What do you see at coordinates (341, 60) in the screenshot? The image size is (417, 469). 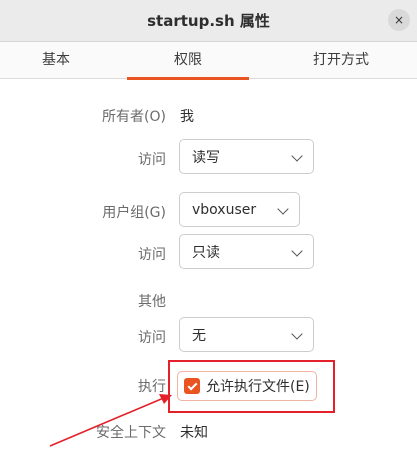 I see `tab-open-with: 打开方式` at bounding box center [341, 60].